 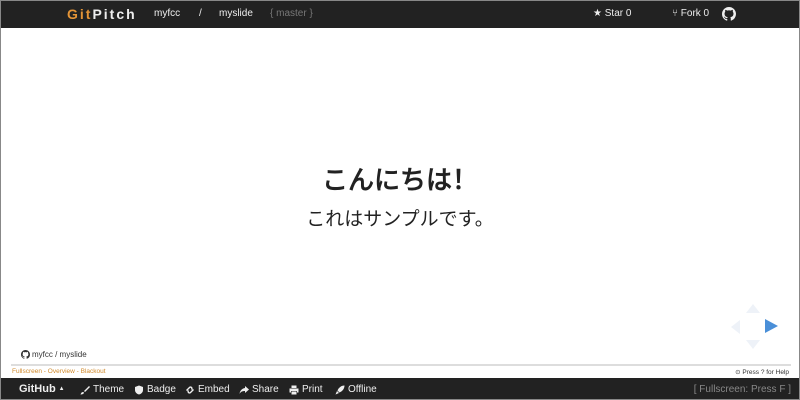 I want to click on theme-button: Theme, so click(x=102, y=389).